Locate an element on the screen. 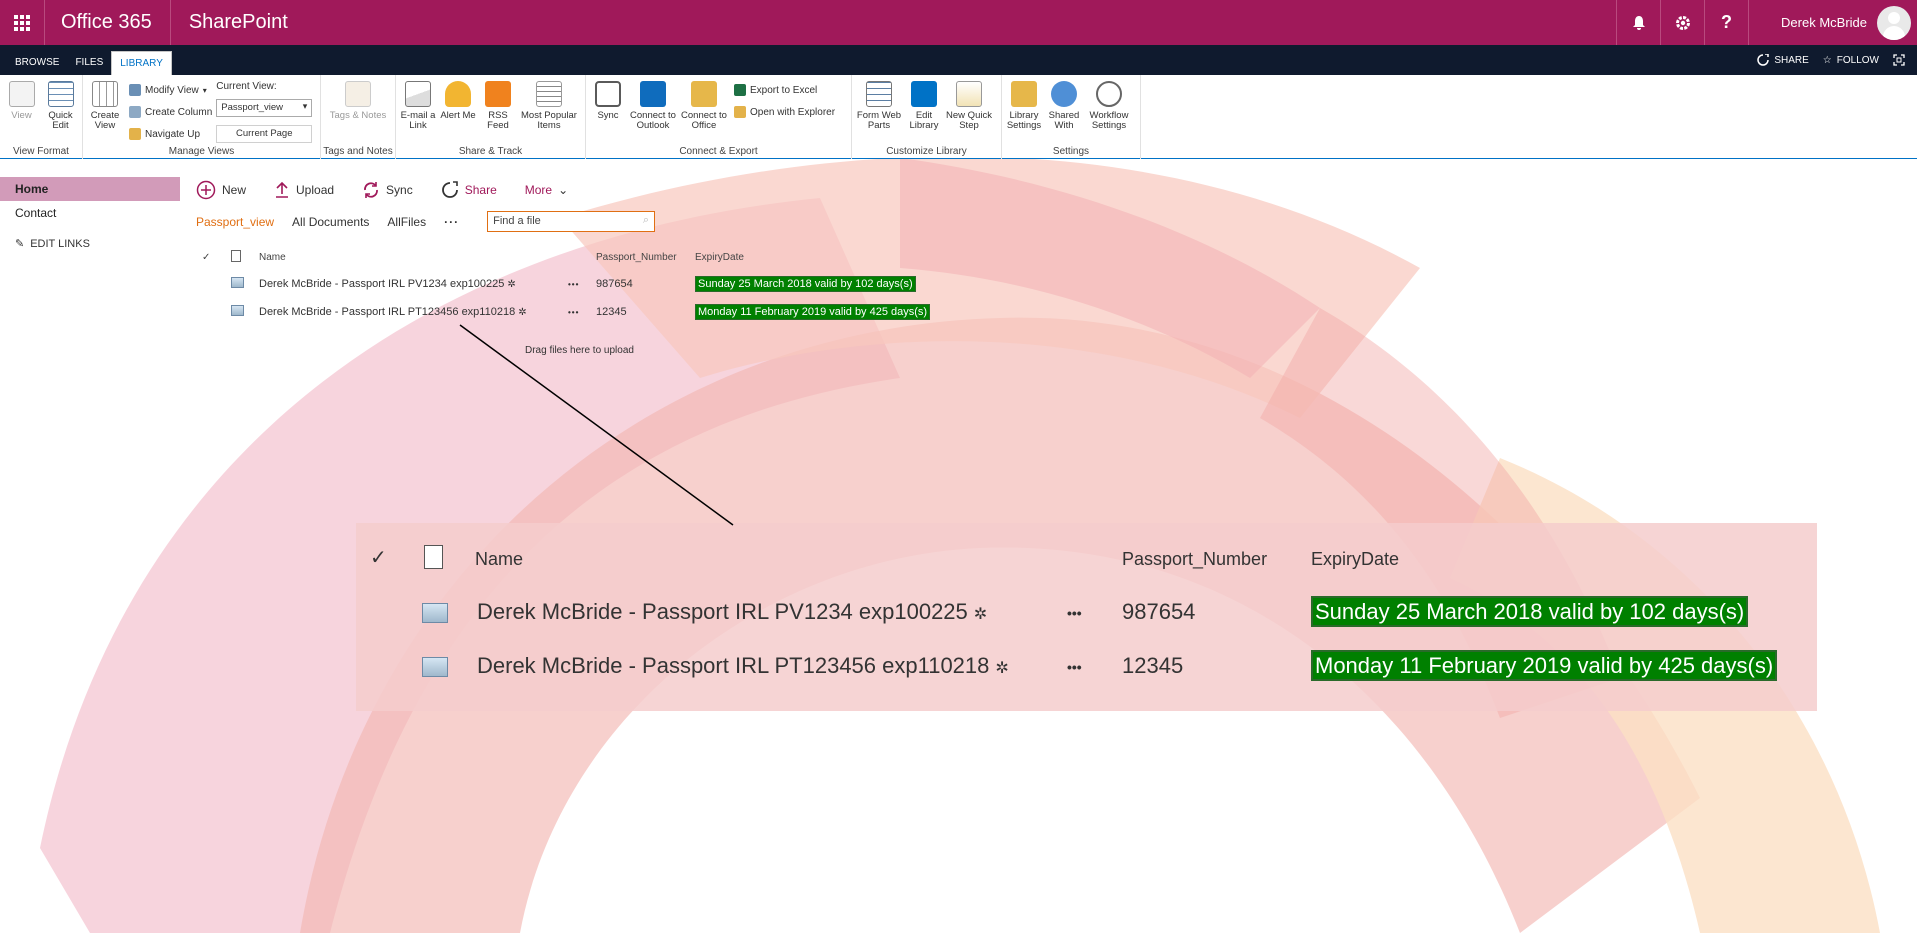 Image resolution: width=1917 pixels, height=933 pixels. app-launcher-button is located at coordinates (22, 22).